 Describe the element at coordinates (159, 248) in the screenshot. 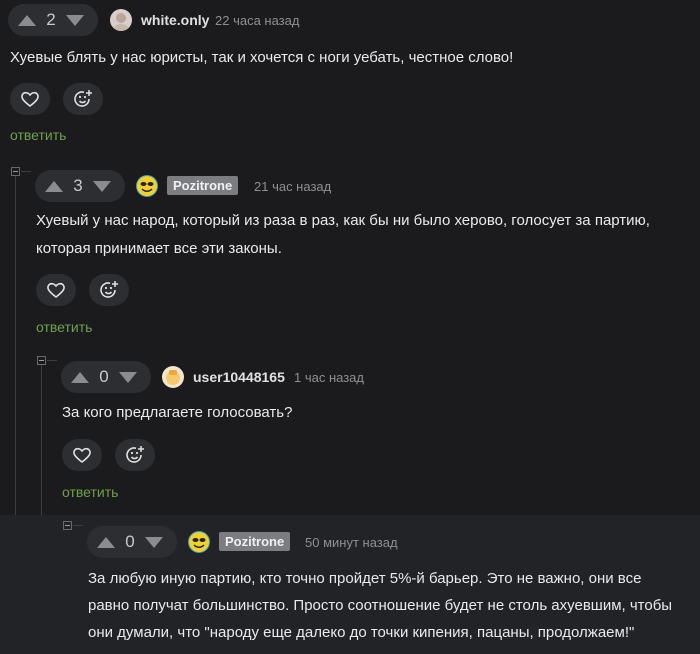

I see `comment-text-line: которая принимает все эти законы.` at that location.